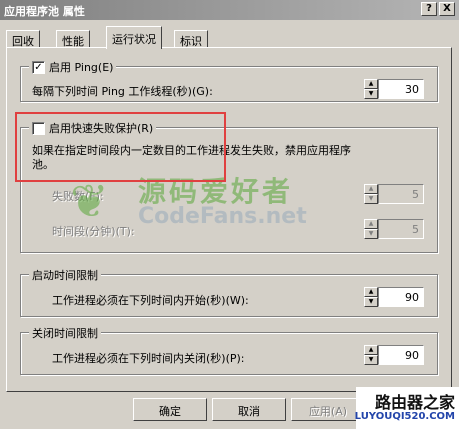  Describe the element at coordinates (150, 300) in the screenshot. I see `startup-limit-label: 工作进程必须在下列时间内开始(秒)(W):` at that location.